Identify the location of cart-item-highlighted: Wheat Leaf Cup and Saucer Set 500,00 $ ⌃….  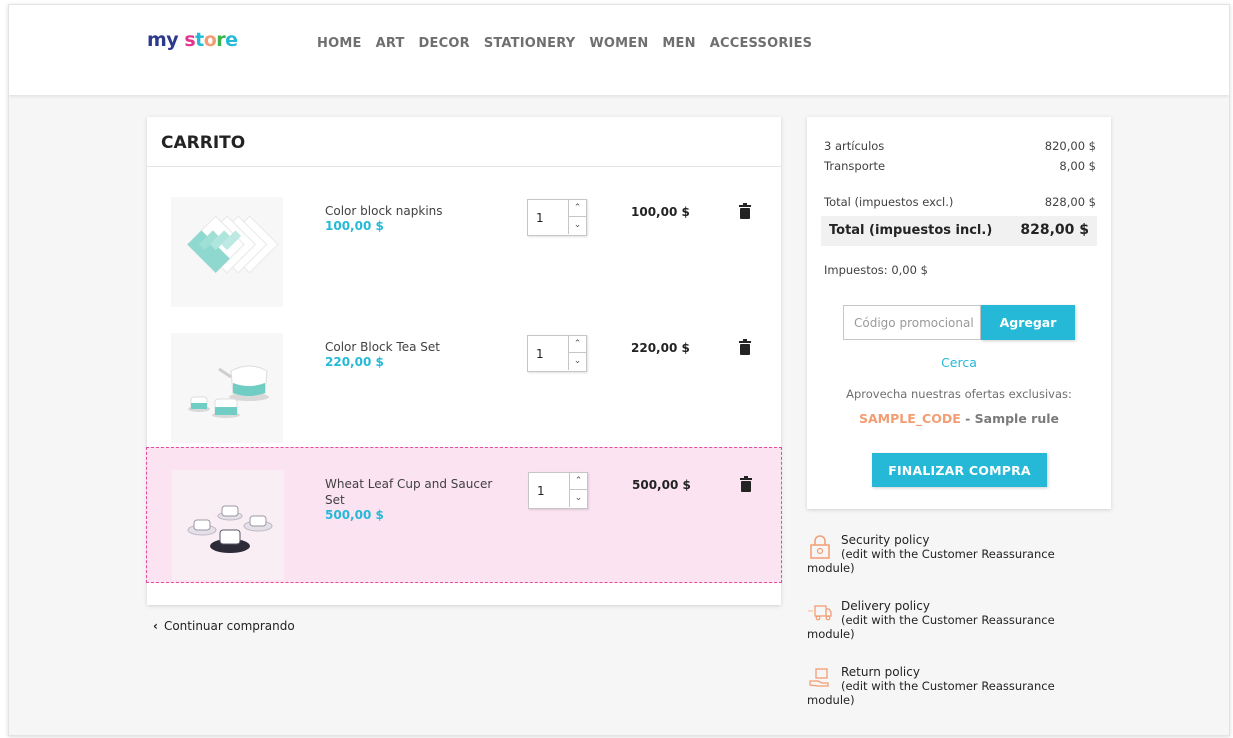
(464, 515).